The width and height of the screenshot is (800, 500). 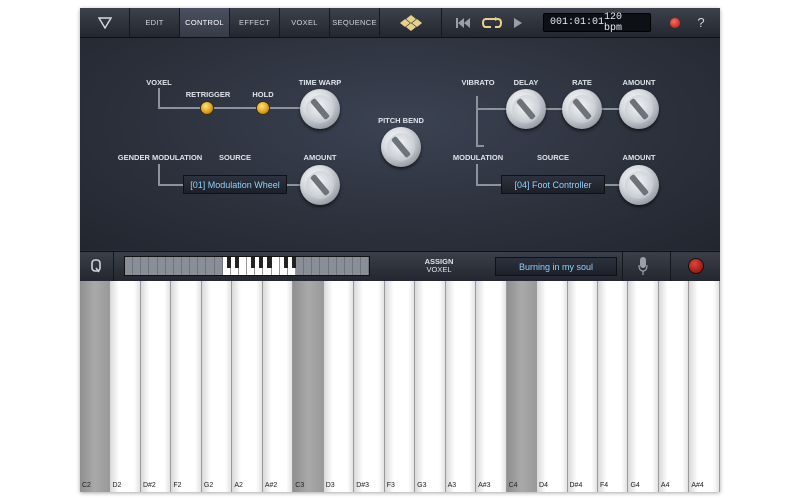 What do you see at coordinates (155, 22) in the screenshot?
I see `tab-edit: EDIT` at bounding box center [155, 22].